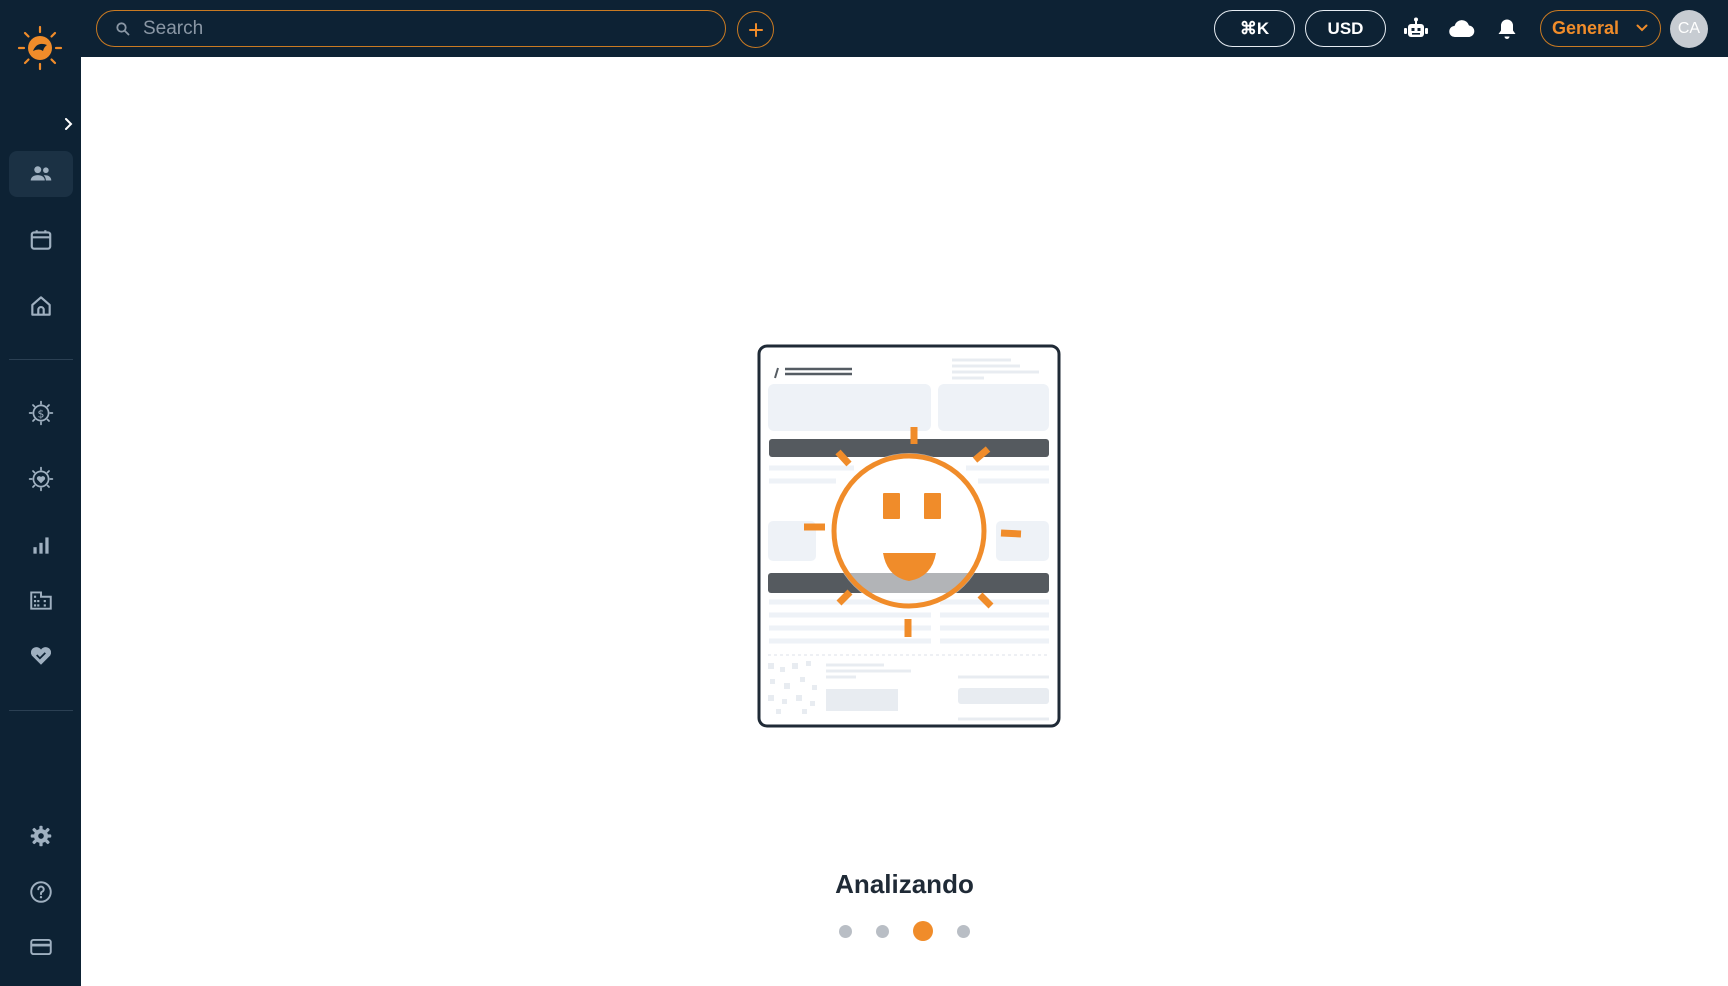  I want to click on plus-icon, so click(755, 29).